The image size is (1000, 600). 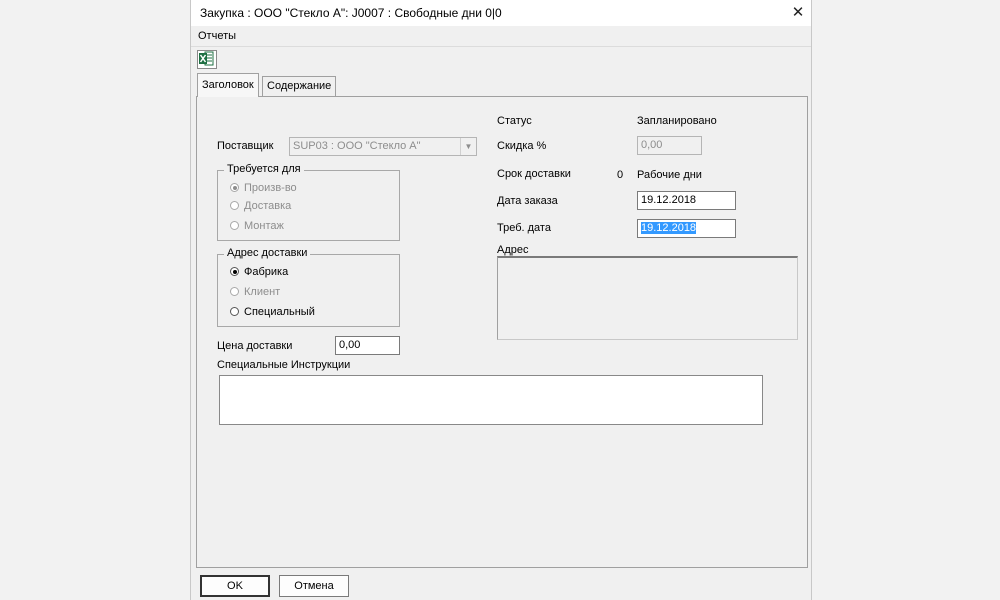 I want to click on delivery-address-title: Адрес доставки, so click(x=267, y=253).